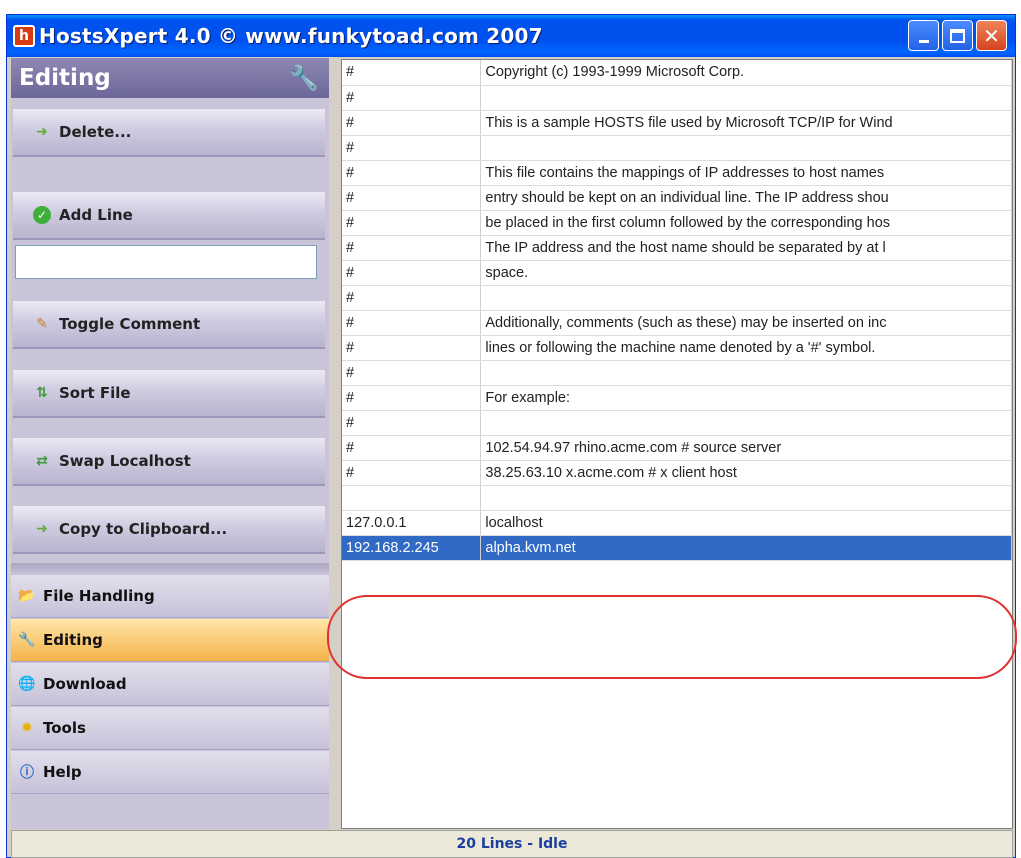 The image size is (1021, 858). What do you see at coordinates (991, 35) in the screenshot?
I see `close-button: ✕` at bounding box center [991, 35].